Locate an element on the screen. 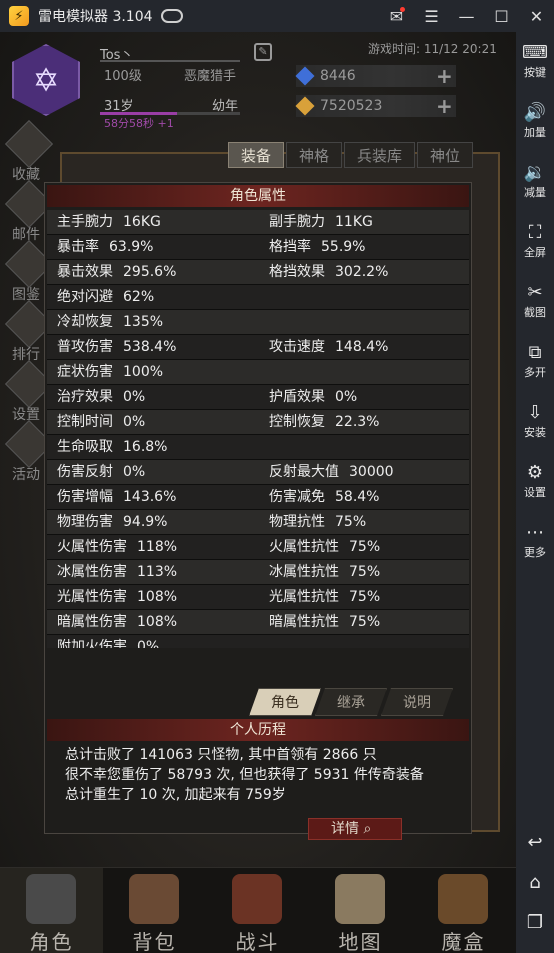  dialog-tabs: 角色 继承 说明 is located at coordinates (354, 702).